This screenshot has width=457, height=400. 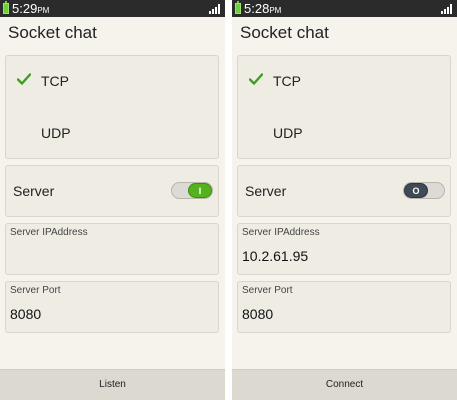 What do you see at coordinates (344, 249) in the screenshot?
I see `server-ip-field: Server IPAddress 10.2.61.95` at bounding box center [344, 249].